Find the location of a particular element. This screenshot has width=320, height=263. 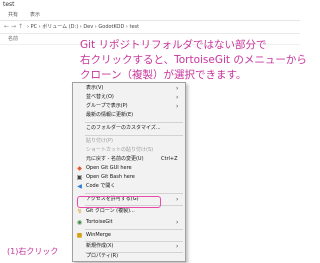

winmerge-icon: ■ is located at coordinates (79, 235).